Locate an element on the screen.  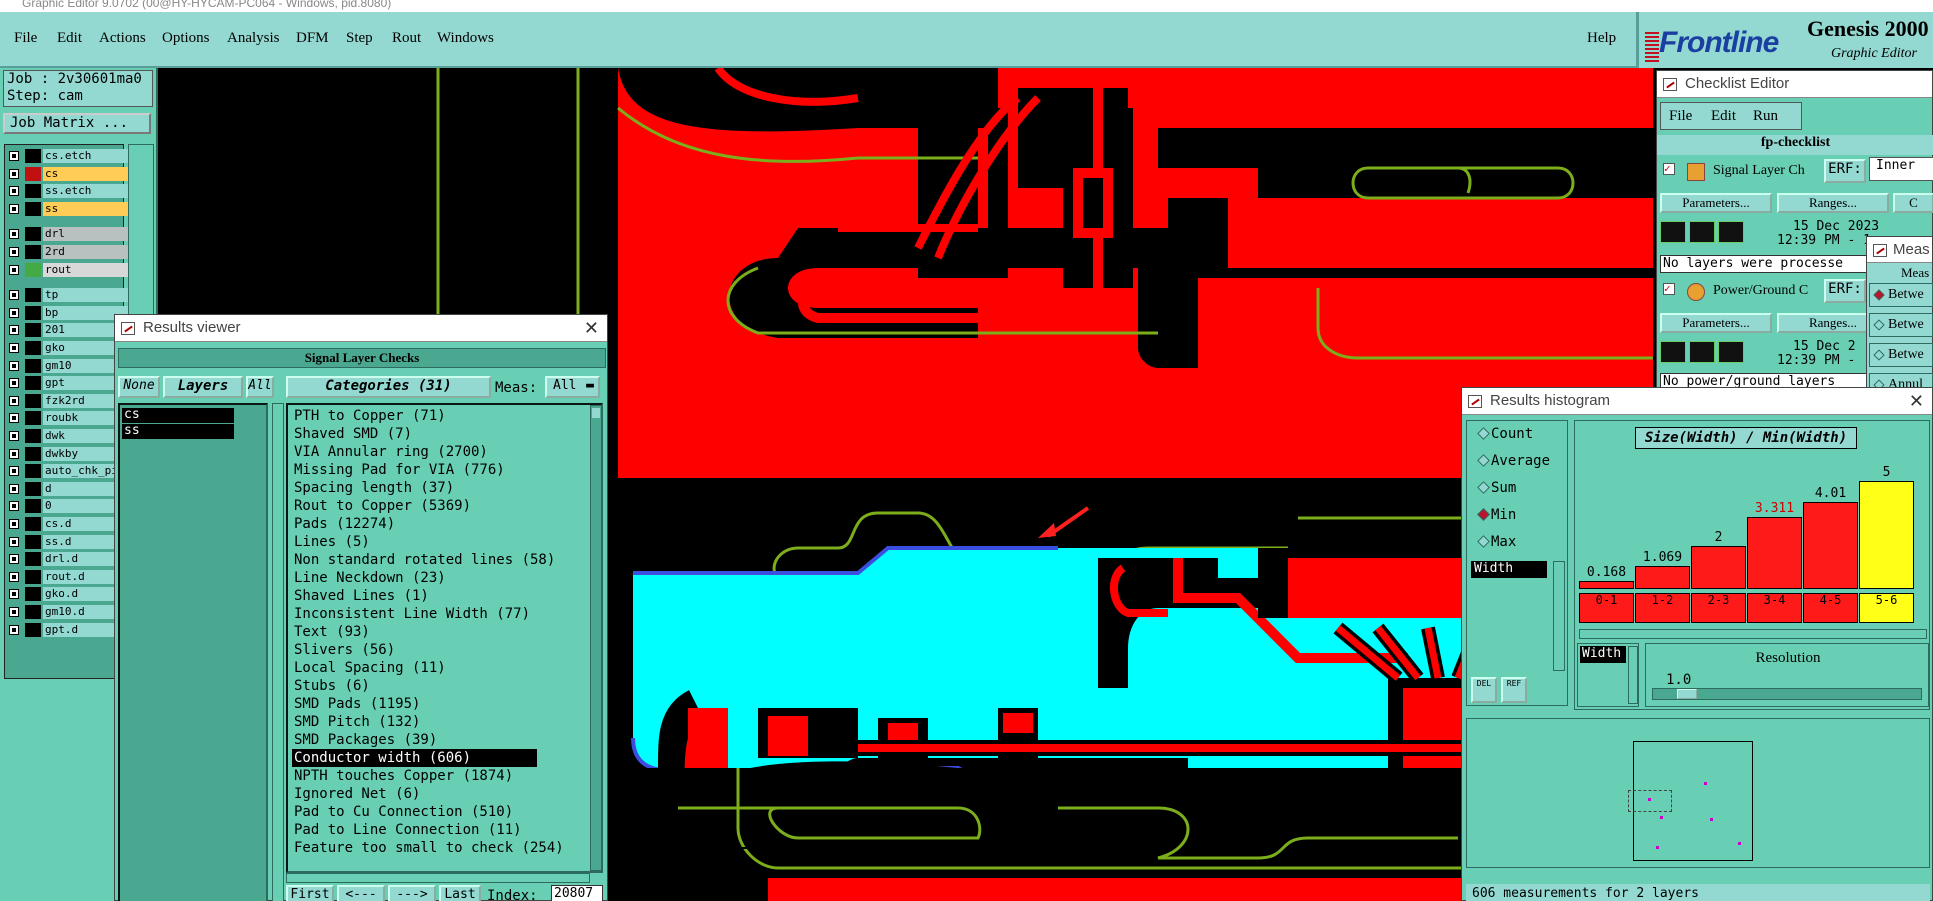
row1-erf-field: Inner is located at coordinates (1901, 169).